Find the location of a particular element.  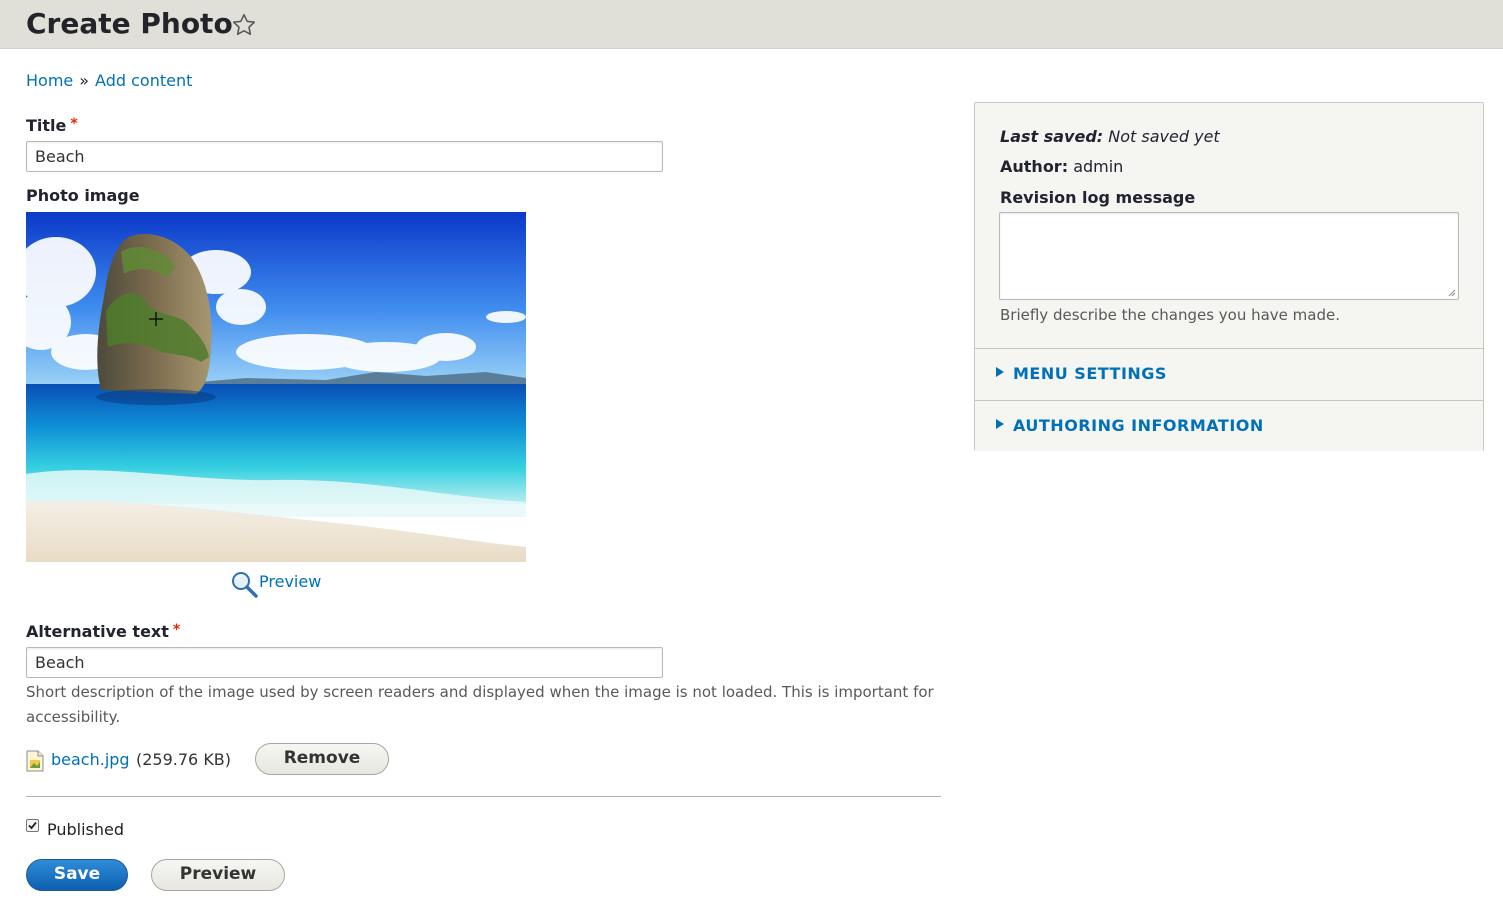

author-line: Author: admin is located at coordinates (1061, 166).